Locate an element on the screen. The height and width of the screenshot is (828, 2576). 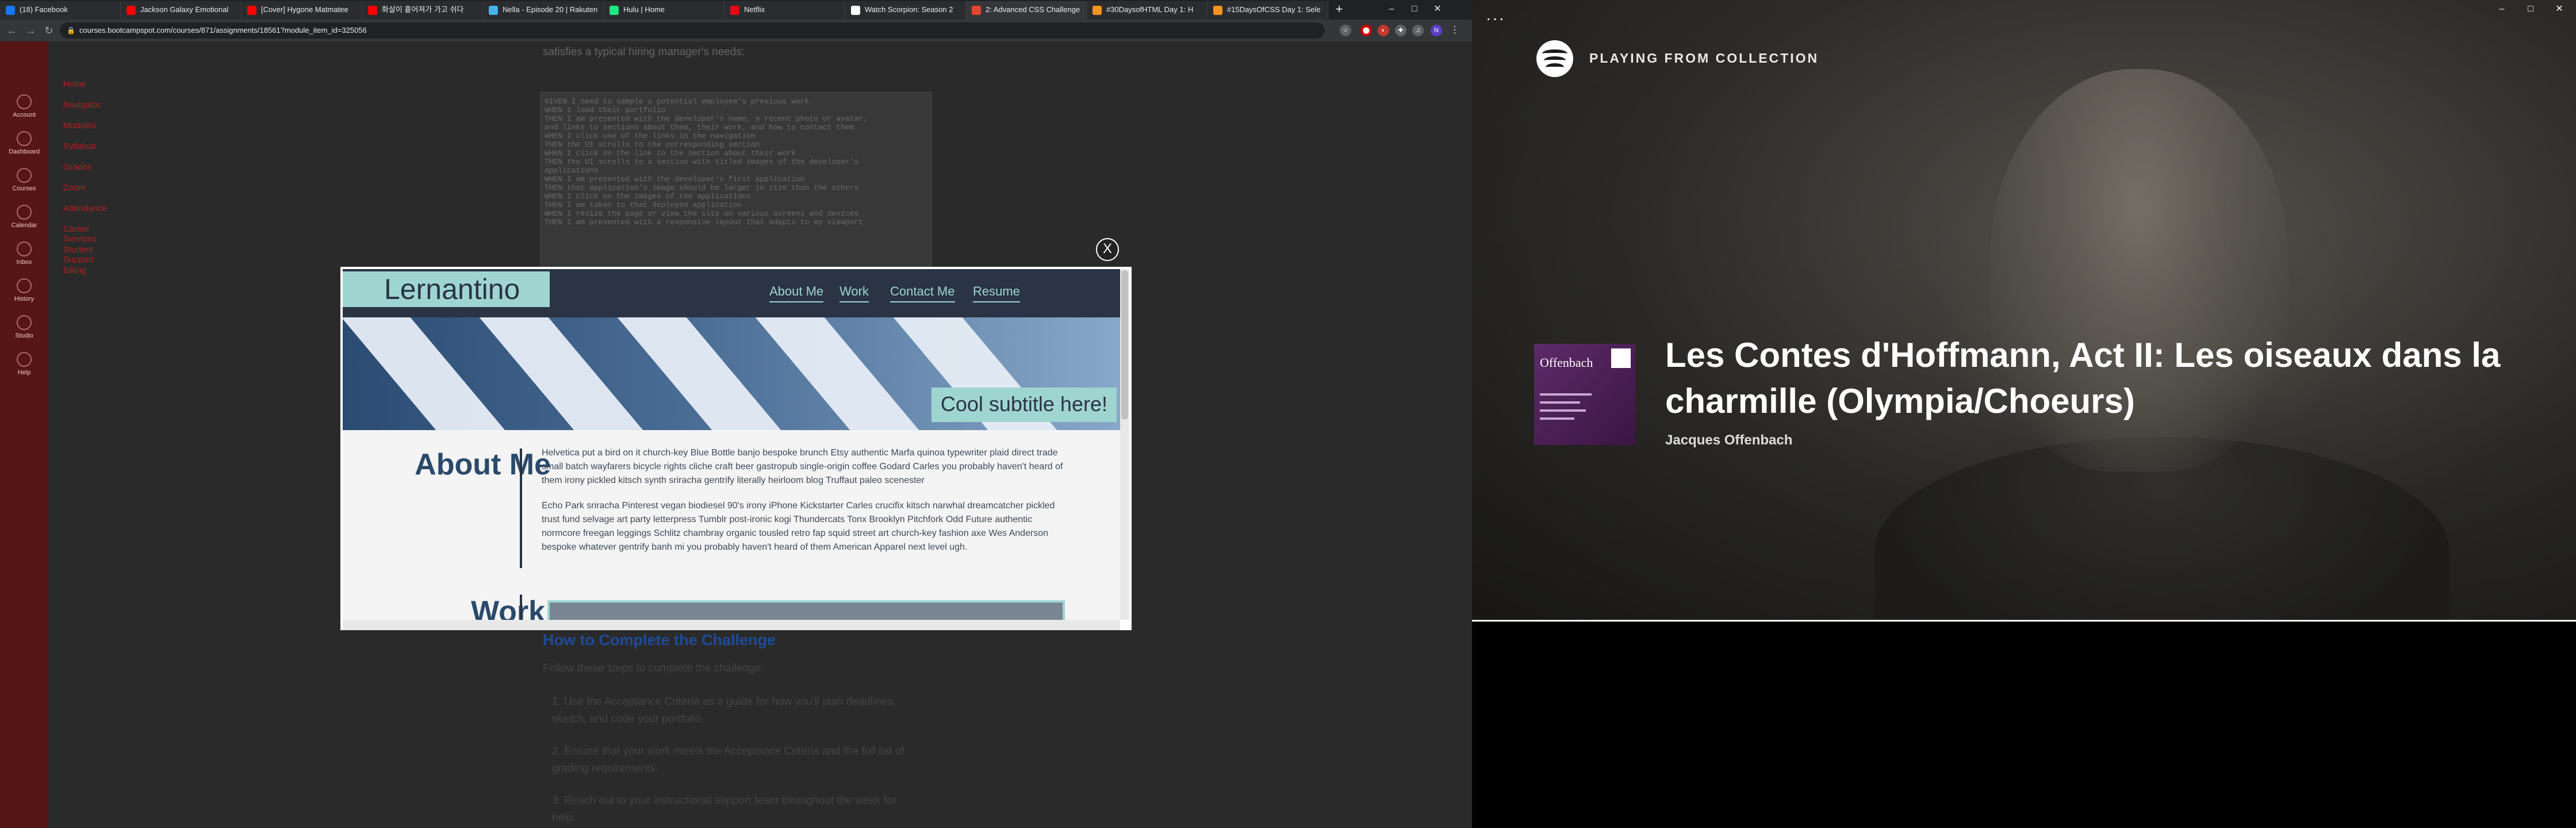
adblock-extension-icon: ⬤ is located at coordinates (1366, 30).